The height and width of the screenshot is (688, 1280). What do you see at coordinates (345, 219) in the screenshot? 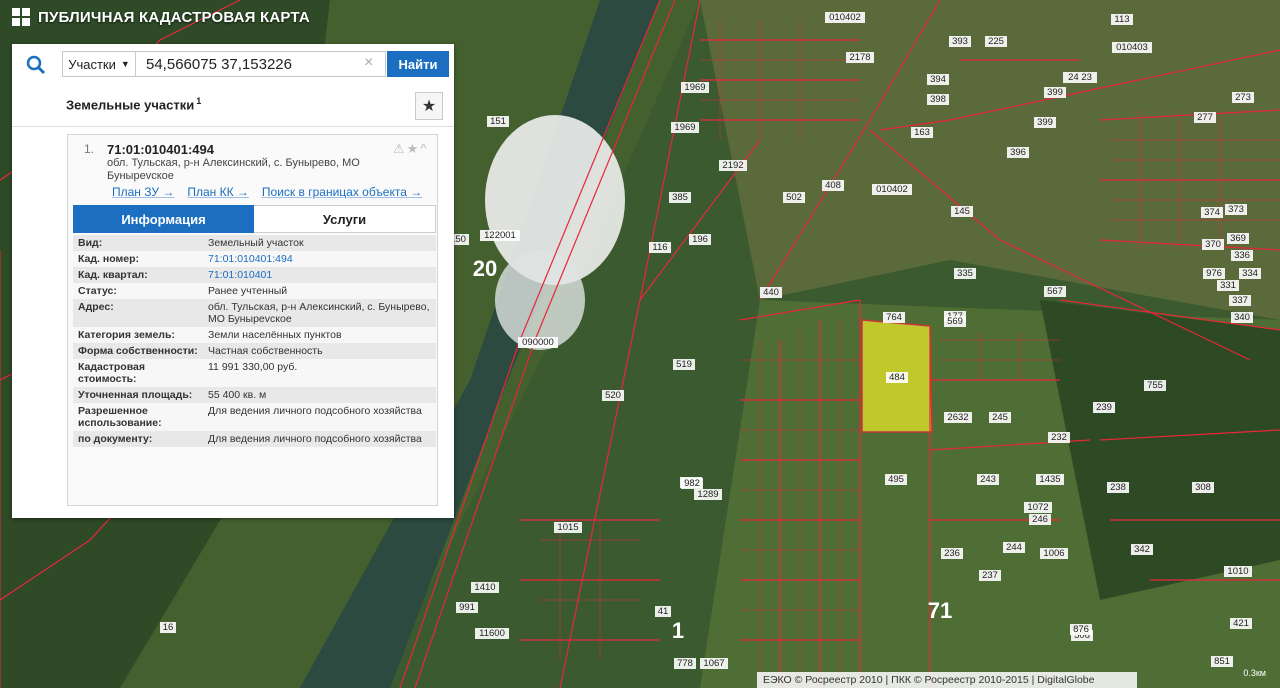
I see `tab-services: Услуги` at bounding box center [345, 219].